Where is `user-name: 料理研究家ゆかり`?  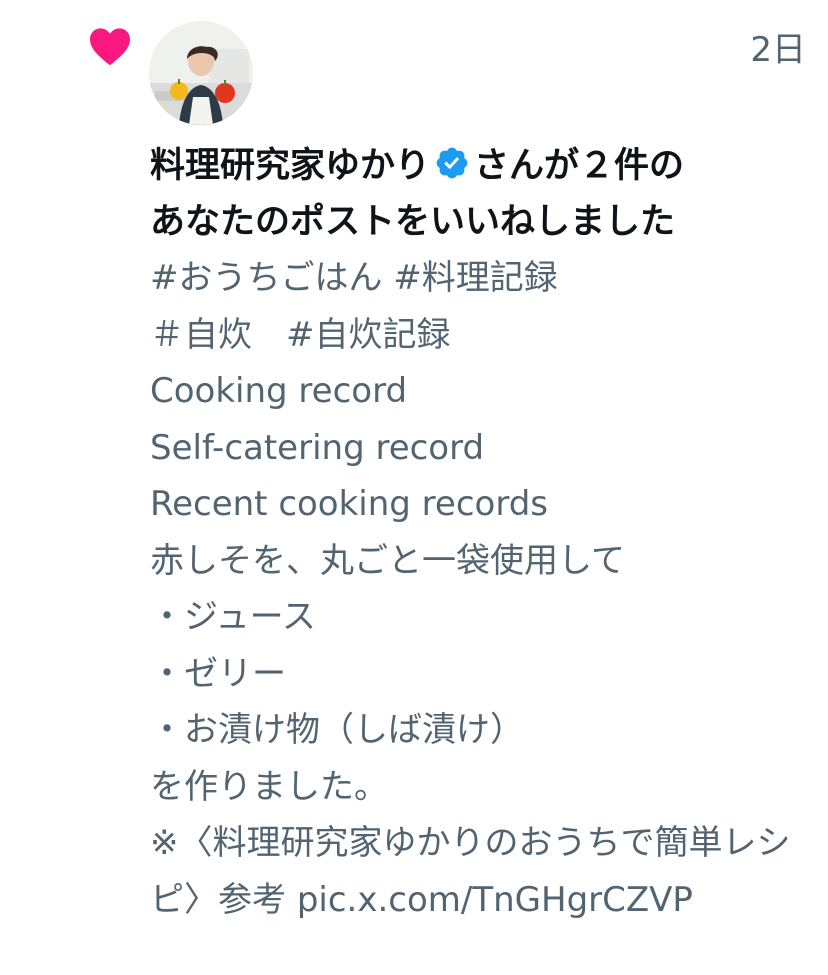
user-name: 料理研究家ゆかり is located at coordinates (290, 166).